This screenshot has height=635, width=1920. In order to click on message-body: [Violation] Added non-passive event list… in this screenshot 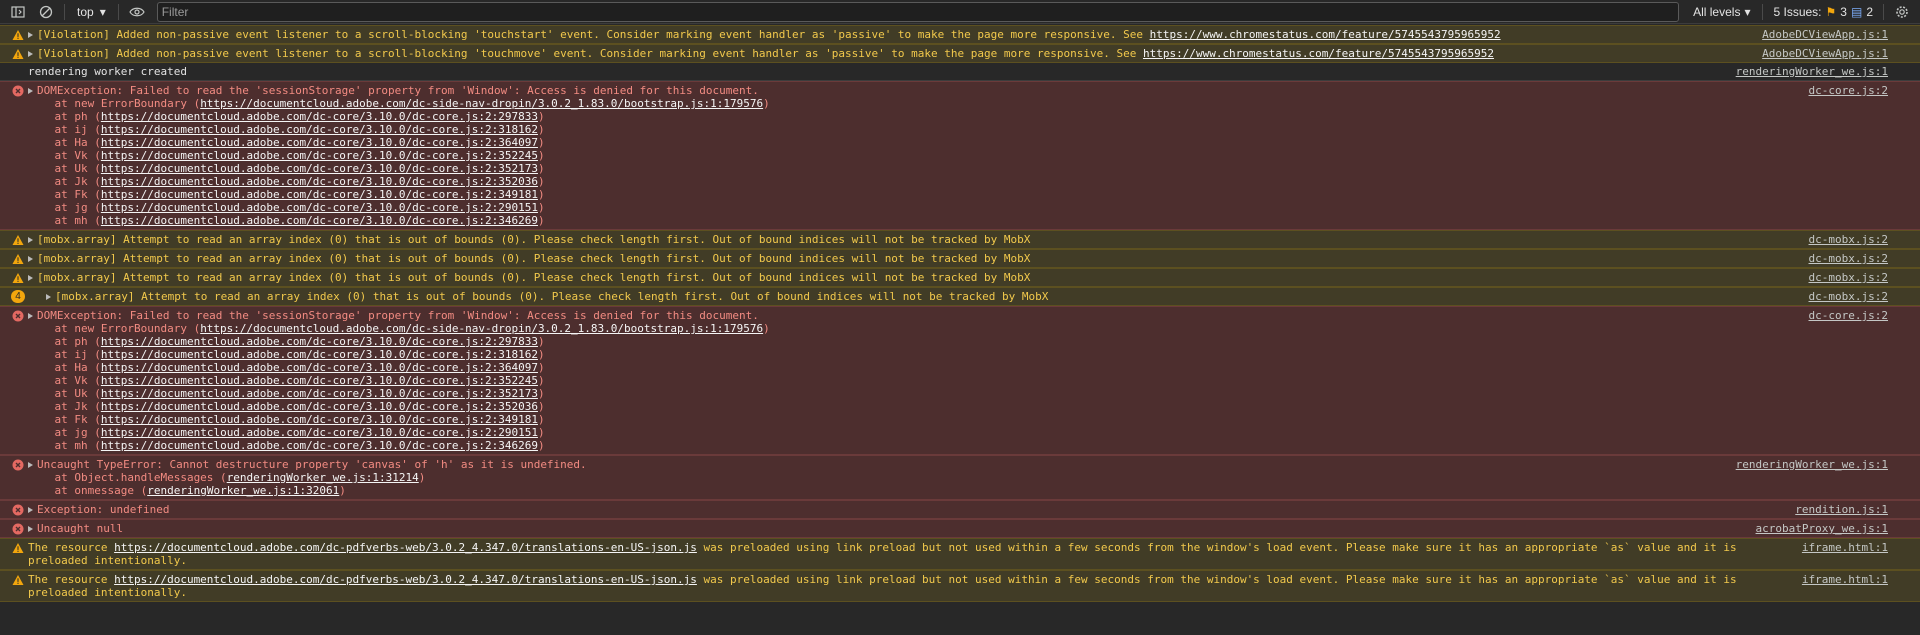, I will do `click(590, 53)`.